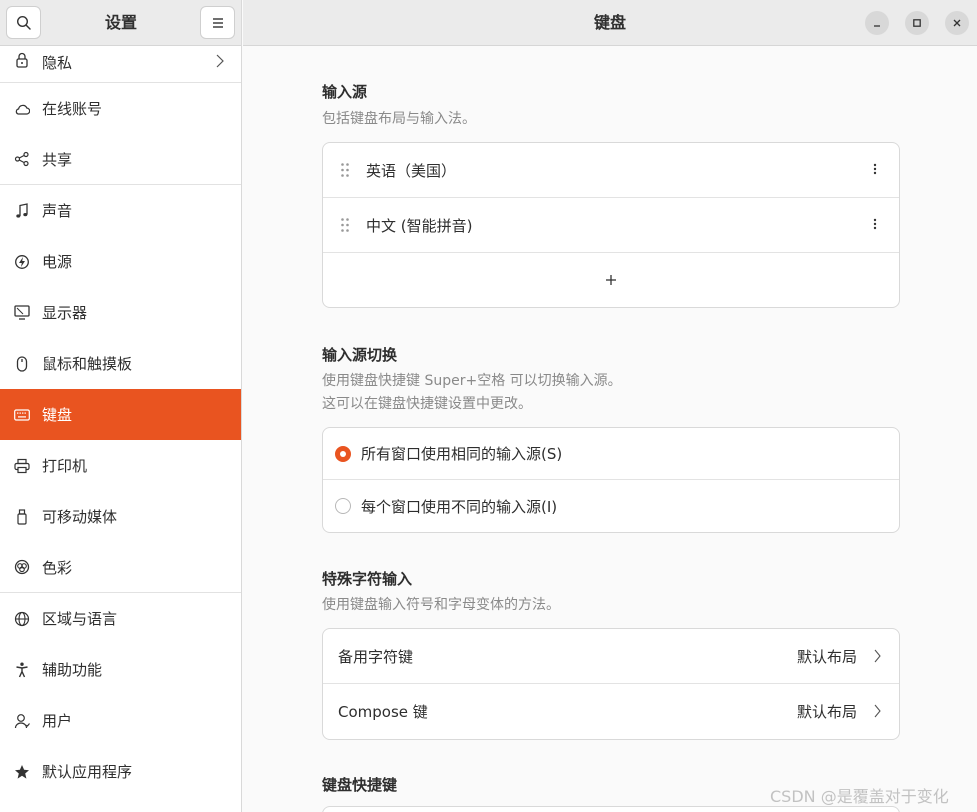 The height and width of the screenshot is (812, 977). What do you see at coordinates (120, 108) in the screenshot?
I see `sidebar-item-online-accounts: 在线账号` at bounding box center [120, 108].